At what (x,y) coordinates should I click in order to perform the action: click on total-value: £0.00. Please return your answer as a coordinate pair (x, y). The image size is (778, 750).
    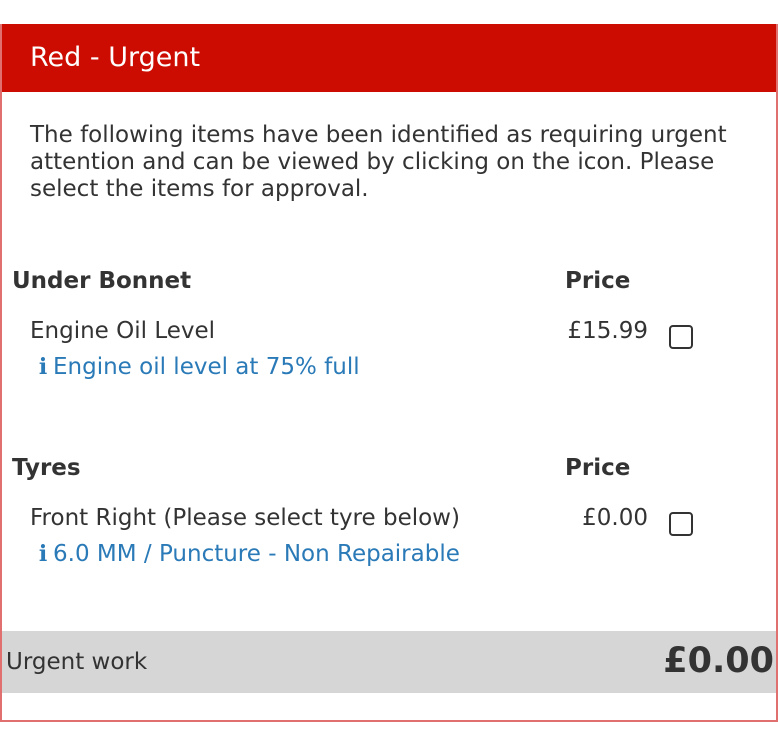
    Looking at the image, I should click on (718, 661).